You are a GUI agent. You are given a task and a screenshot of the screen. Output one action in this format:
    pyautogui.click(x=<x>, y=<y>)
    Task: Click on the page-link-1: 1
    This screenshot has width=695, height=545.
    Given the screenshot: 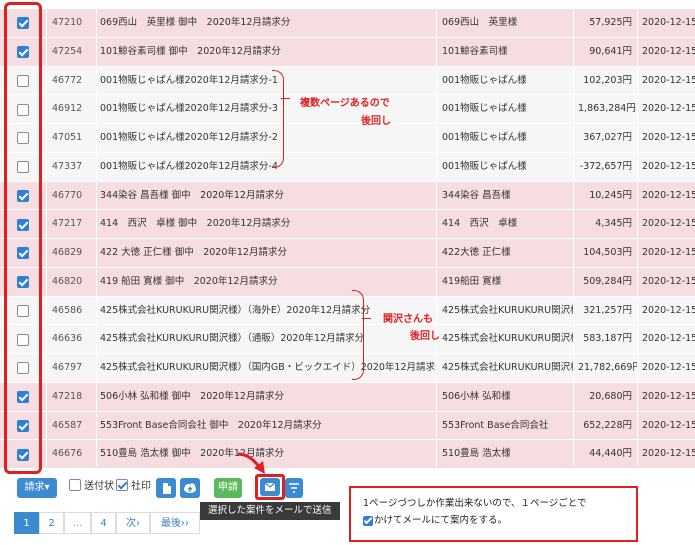 What is the action you would take?
    pyautogui.click(x=26, y=523)
    